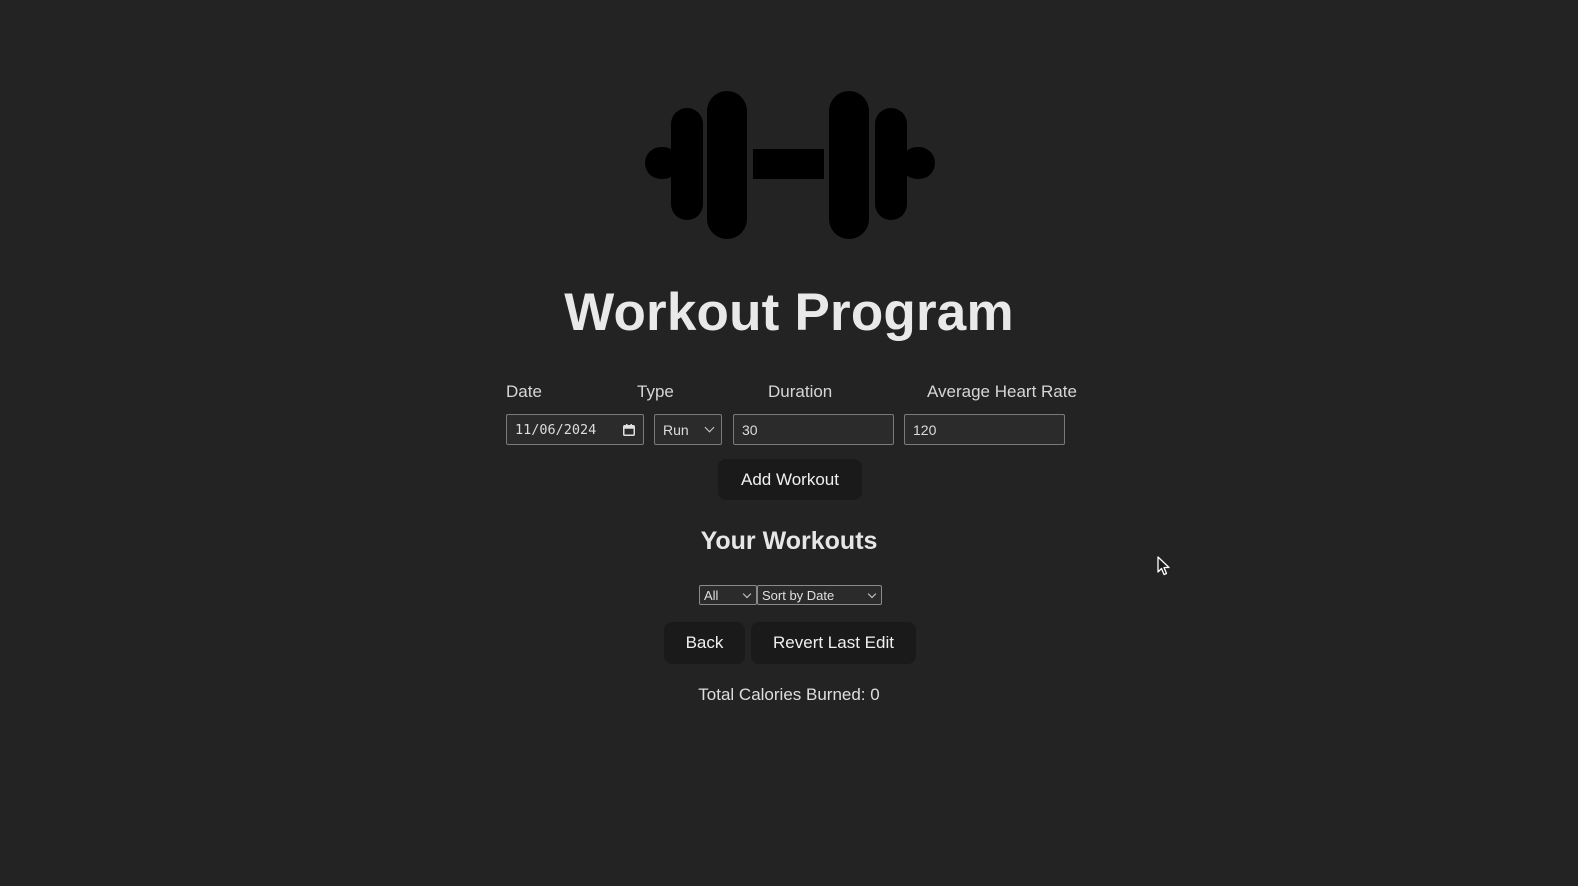 The height and width of the screenshot is (886, 1578). I want to click on page-title: Workout Program, so click(789, 312).